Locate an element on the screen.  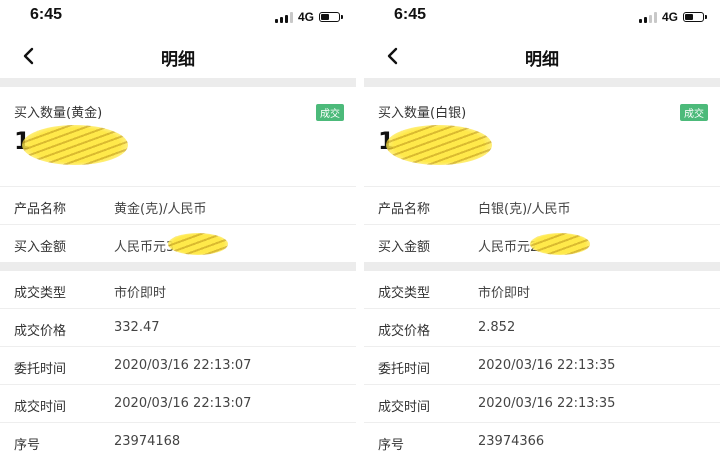
info-row: 买入金额 人民币元3 is located at coordinates (178, 243).